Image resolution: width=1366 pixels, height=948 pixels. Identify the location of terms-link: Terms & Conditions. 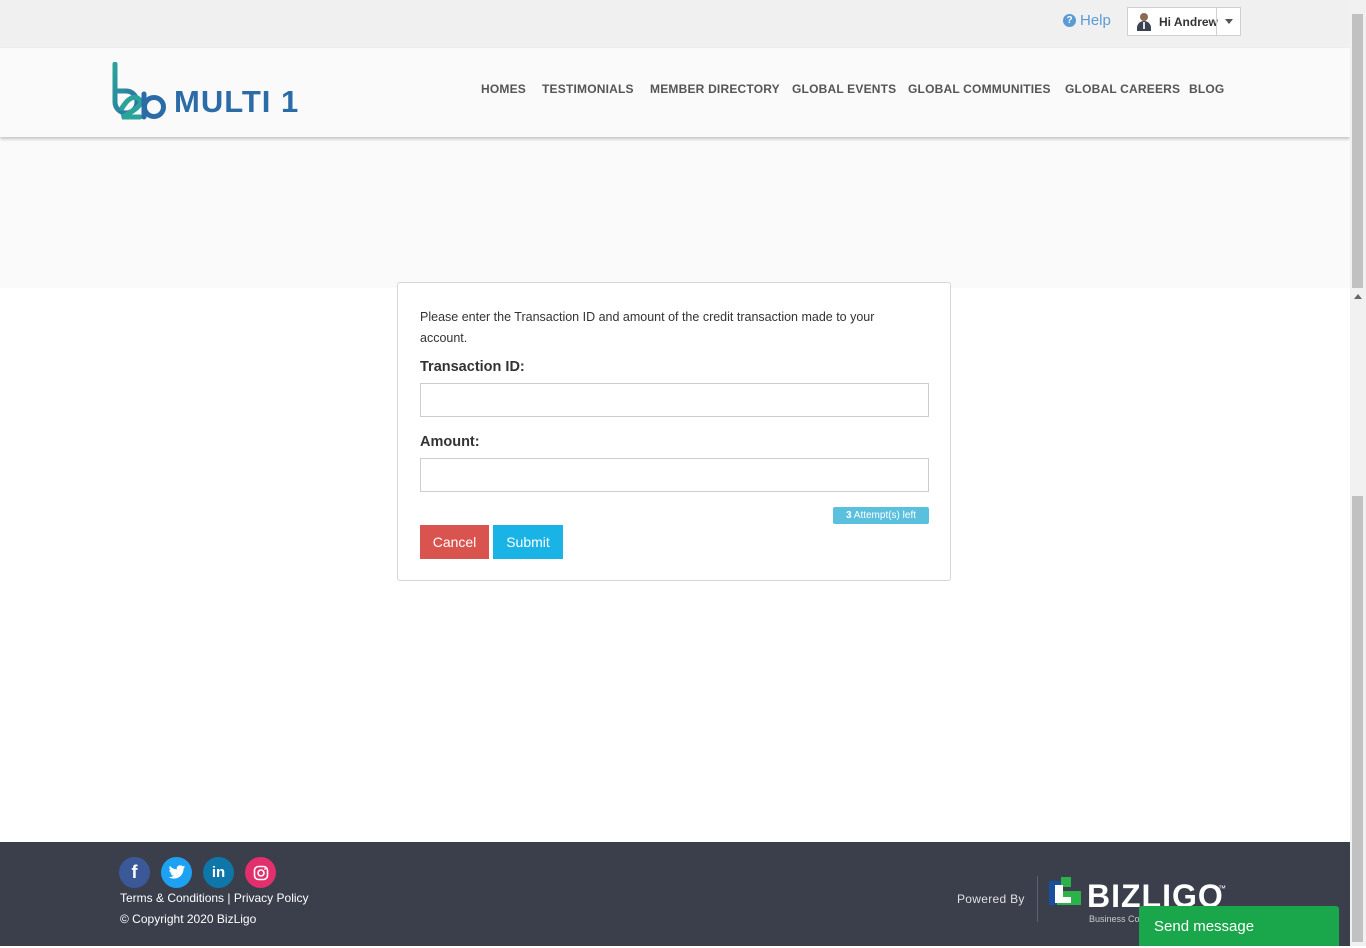
(172, 898).